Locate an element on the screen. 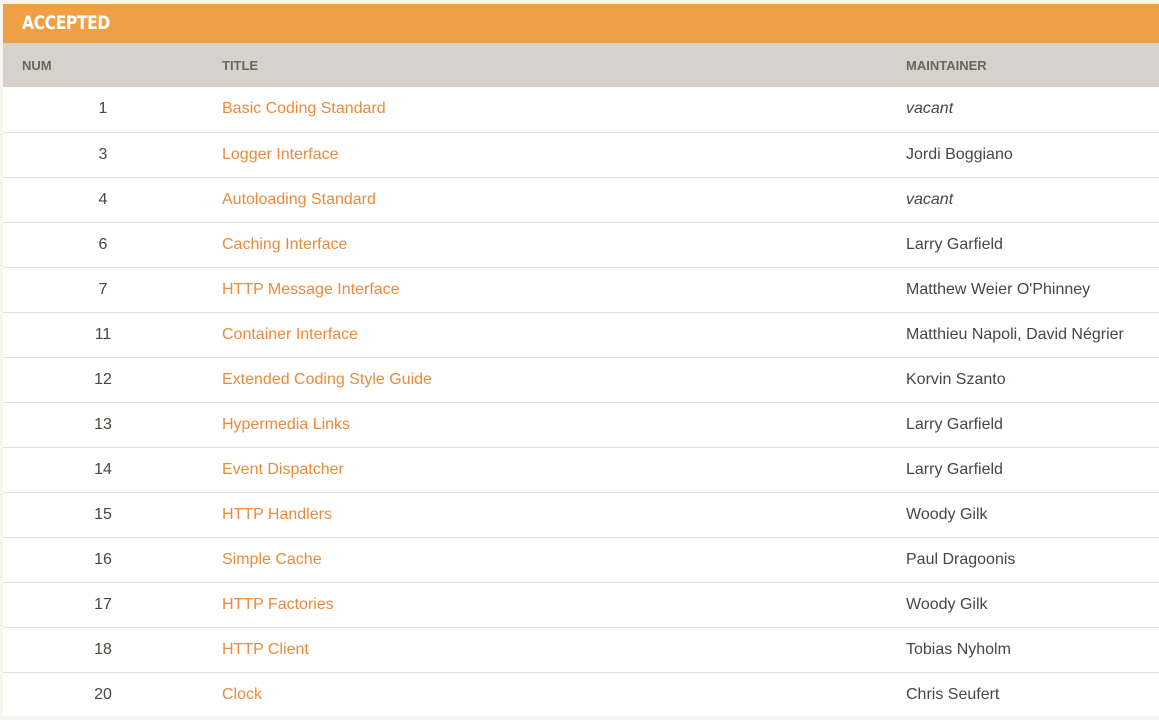 This screenshot has height=720, width=1159. row-num: 20 is located at coordinates (103, 694).